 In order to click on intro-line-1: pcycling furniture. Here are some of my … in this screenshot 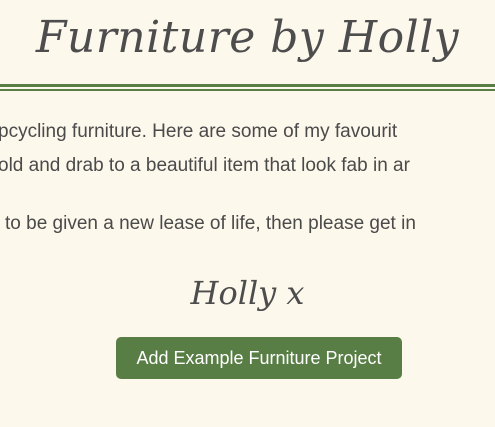, I will do `click(199, 131)`.